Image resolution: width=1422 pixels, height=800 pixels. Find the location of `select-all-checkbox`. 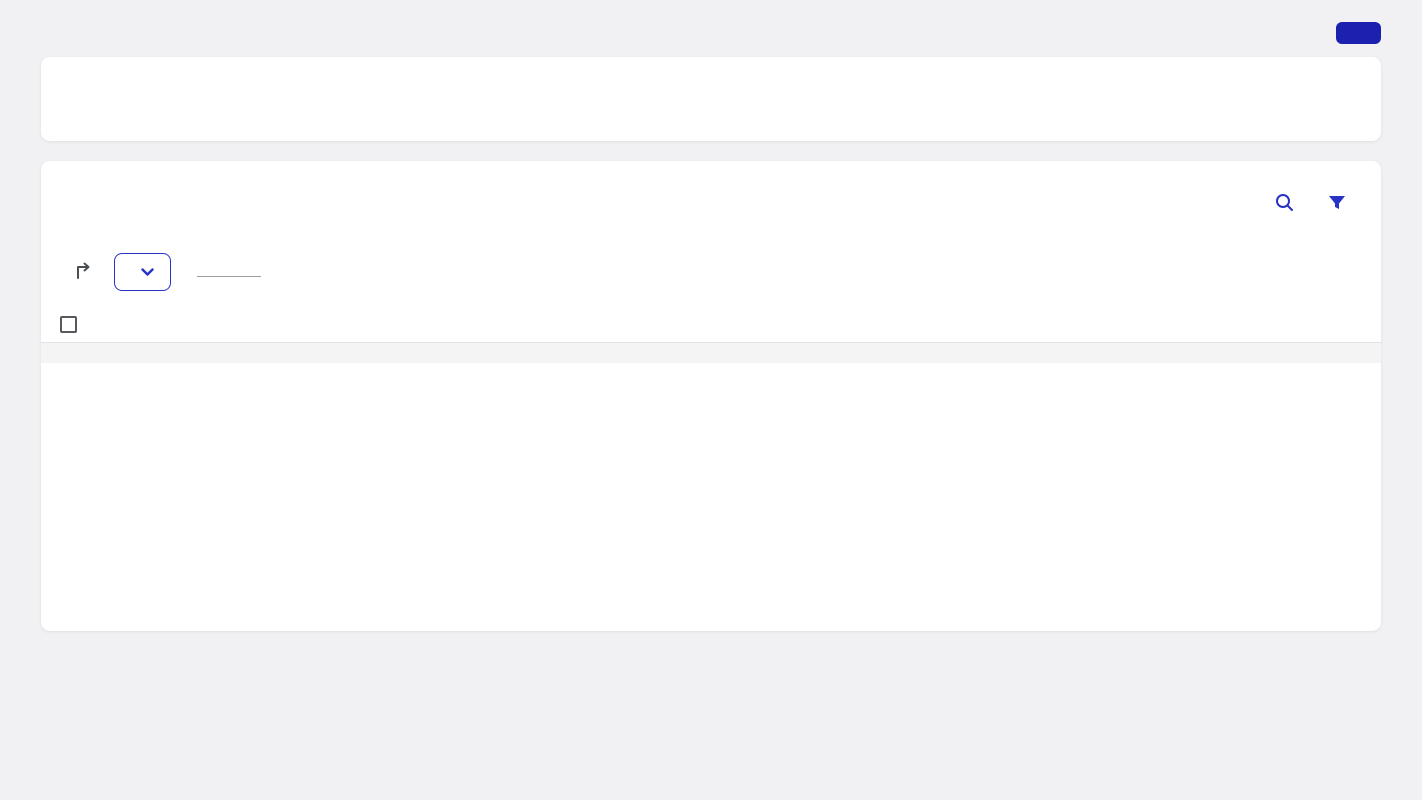

select-all-checkbox is located at coordinates (68, 324).